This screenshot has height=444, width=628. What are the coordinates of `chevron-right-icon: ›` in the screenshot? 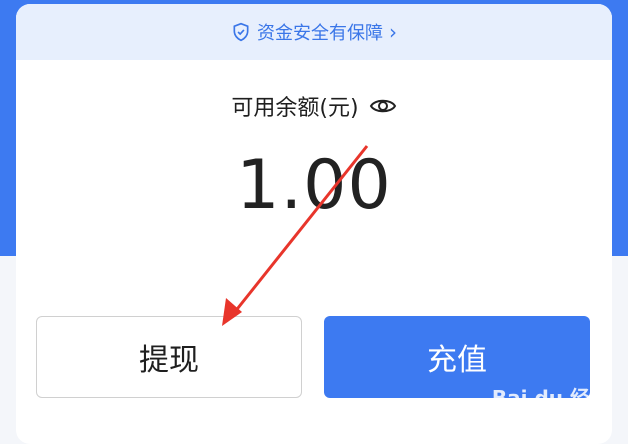 It's located at (393, 32).